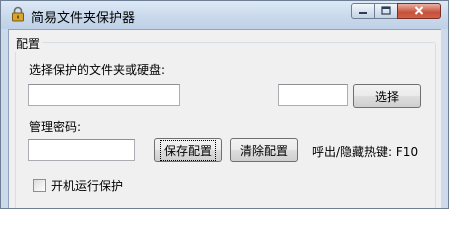 The width and height of the screenshot is (449, 240). Describe the element at coordinates (365, 152) in the screenshot. I see `hotkey-text: 呼出/隐藏热键: F10` at that location.